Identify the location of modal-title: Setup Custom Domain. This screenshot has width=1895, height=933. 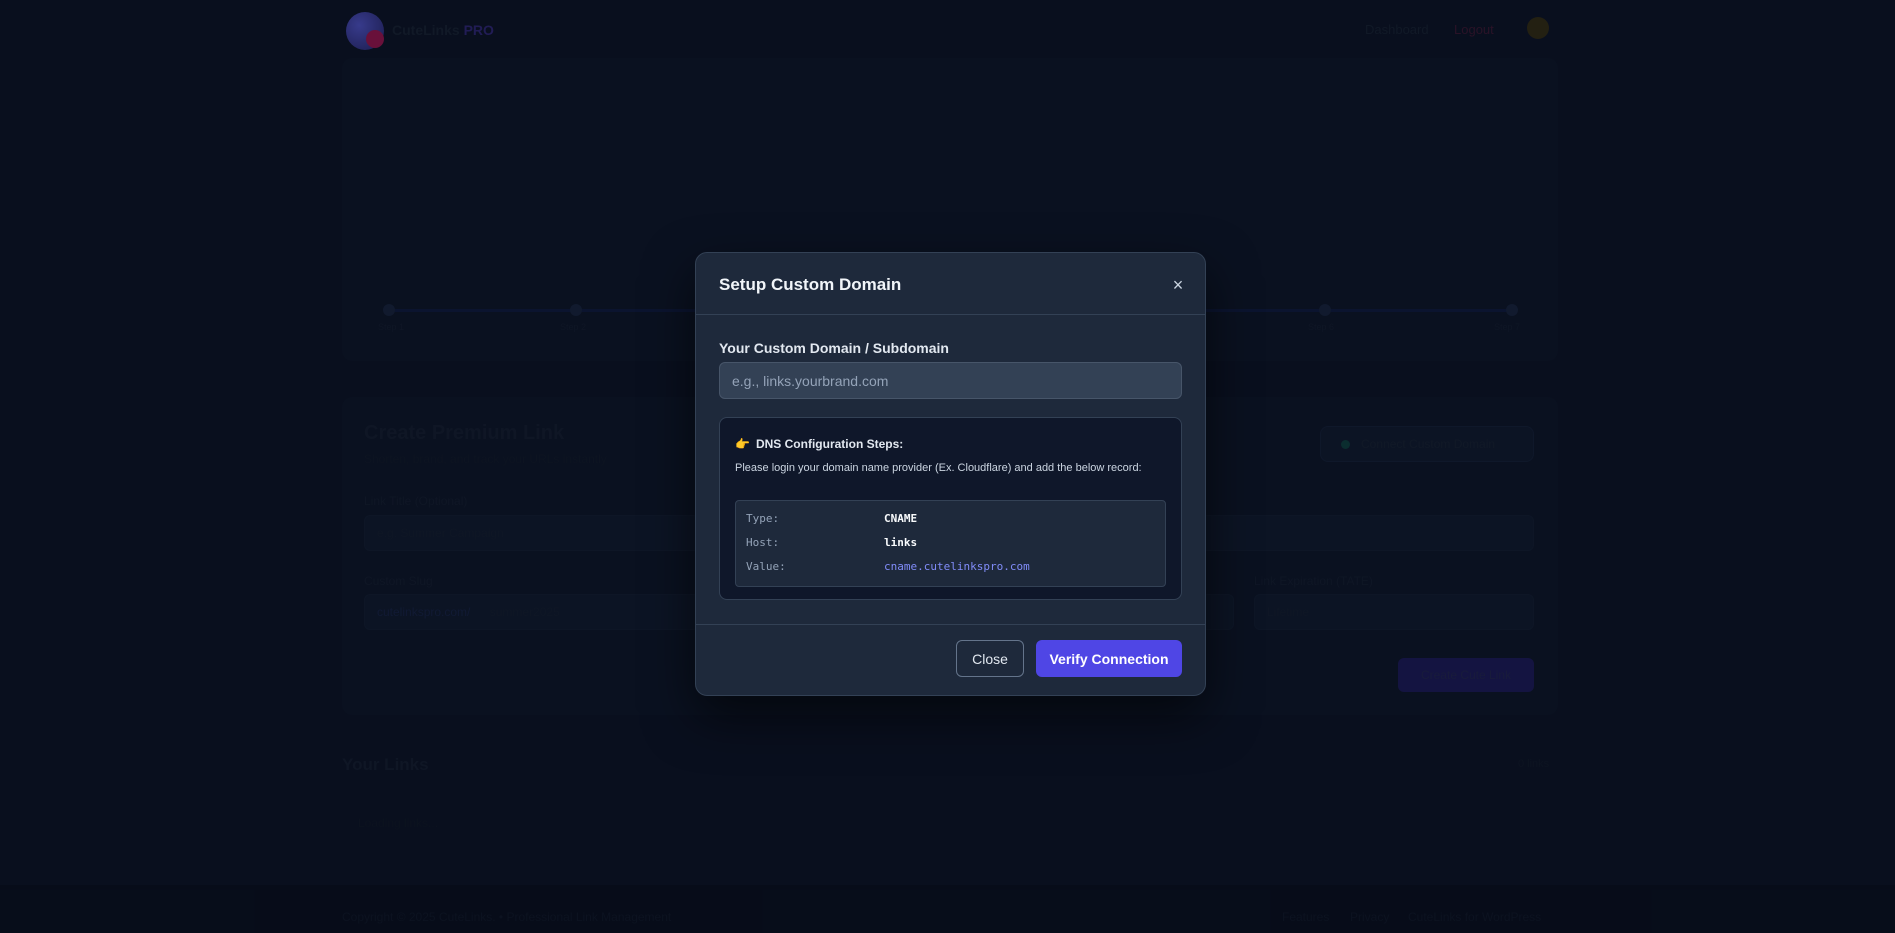
(810, 284).